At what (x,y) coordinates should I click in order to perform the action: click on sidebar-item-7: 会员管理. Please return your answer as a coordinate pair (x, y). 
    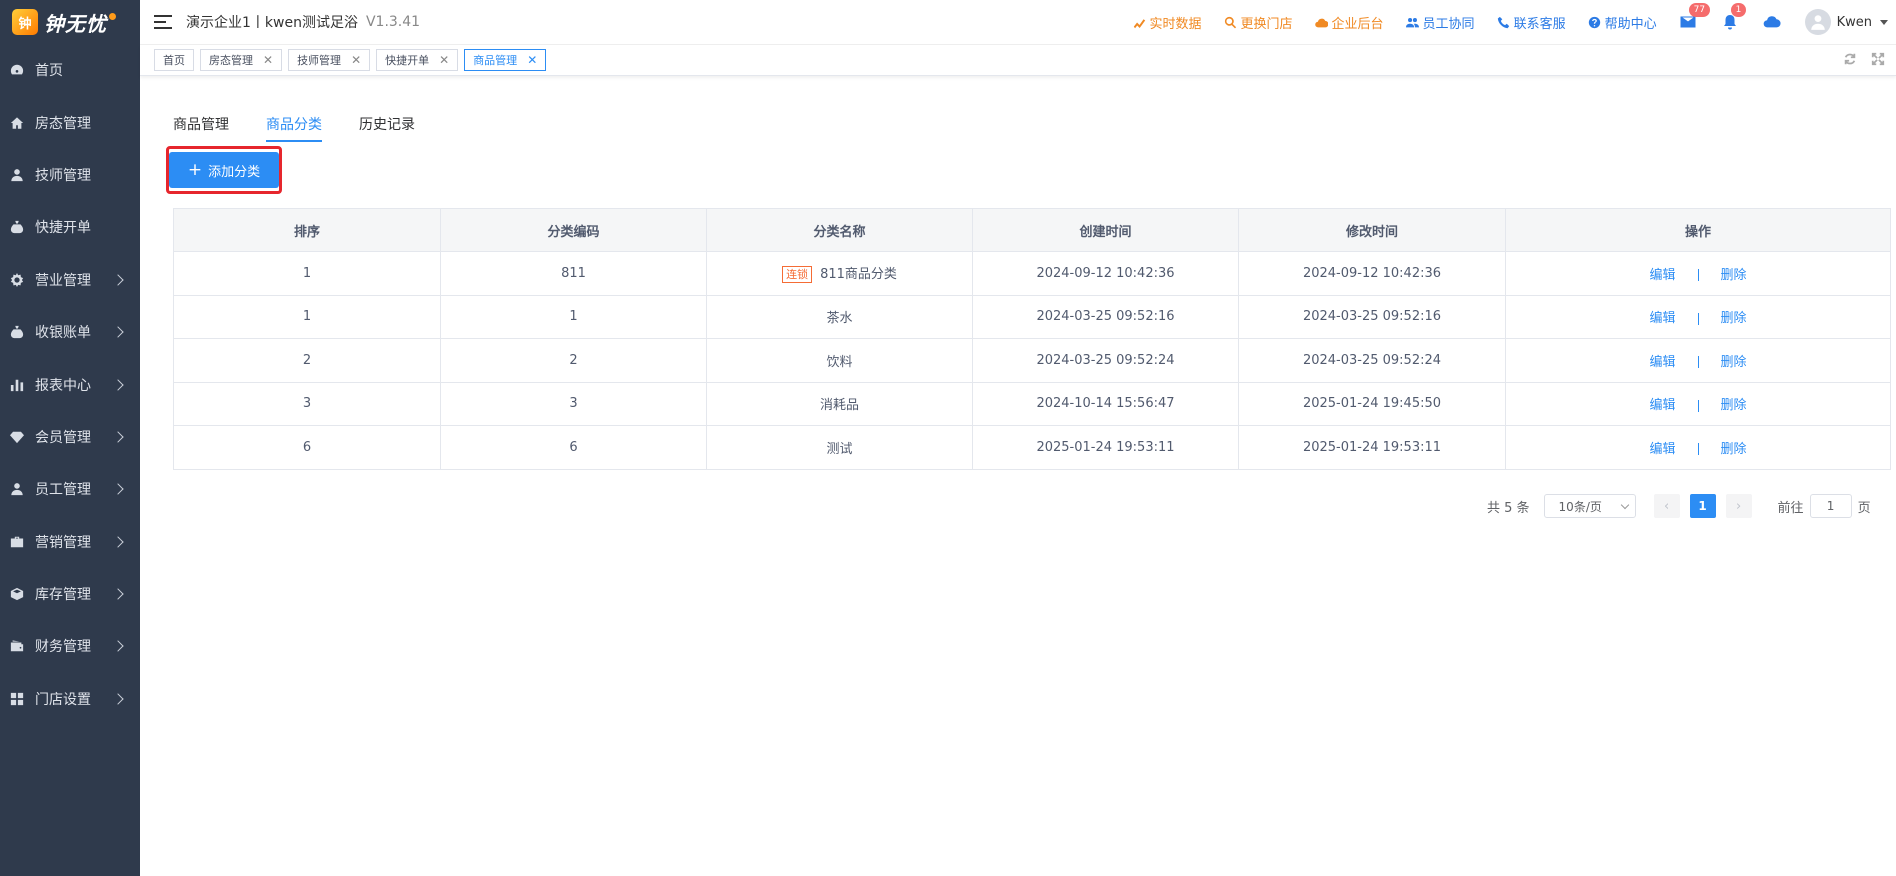
    Looking at the image, I should click on (70, 437).